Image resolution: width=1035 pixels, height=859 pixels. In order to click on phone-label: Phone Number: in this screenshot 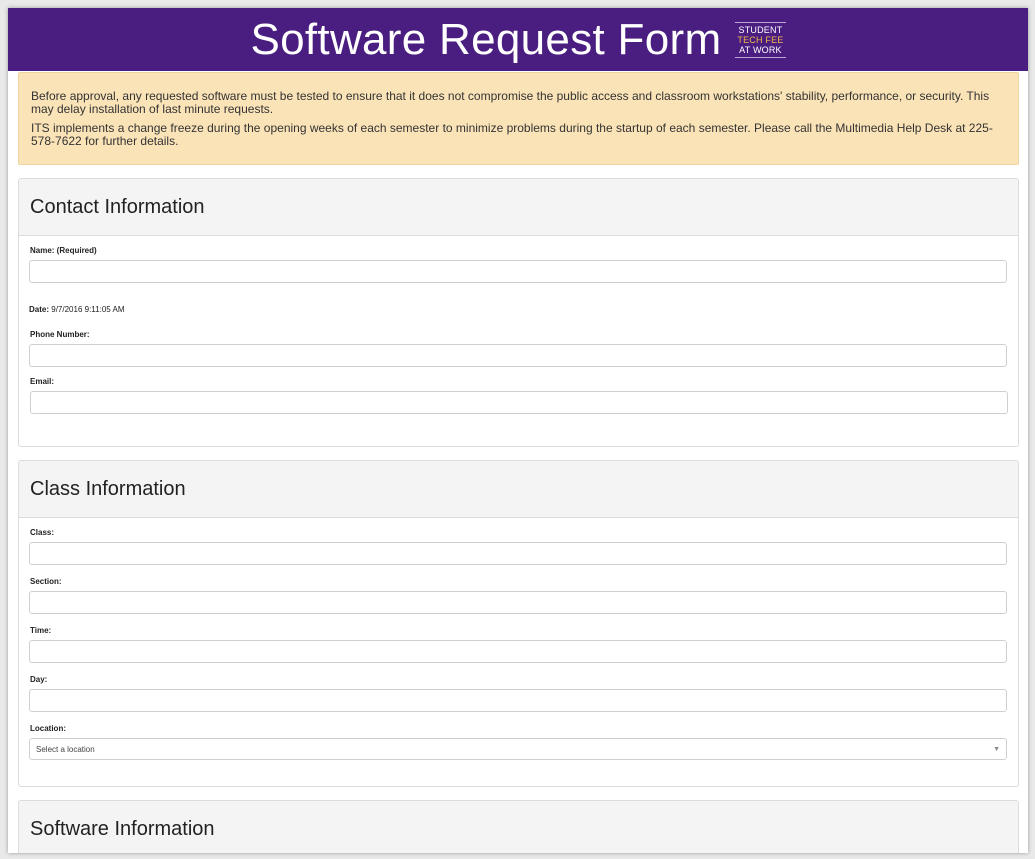, I will do `click(60, 334)`.